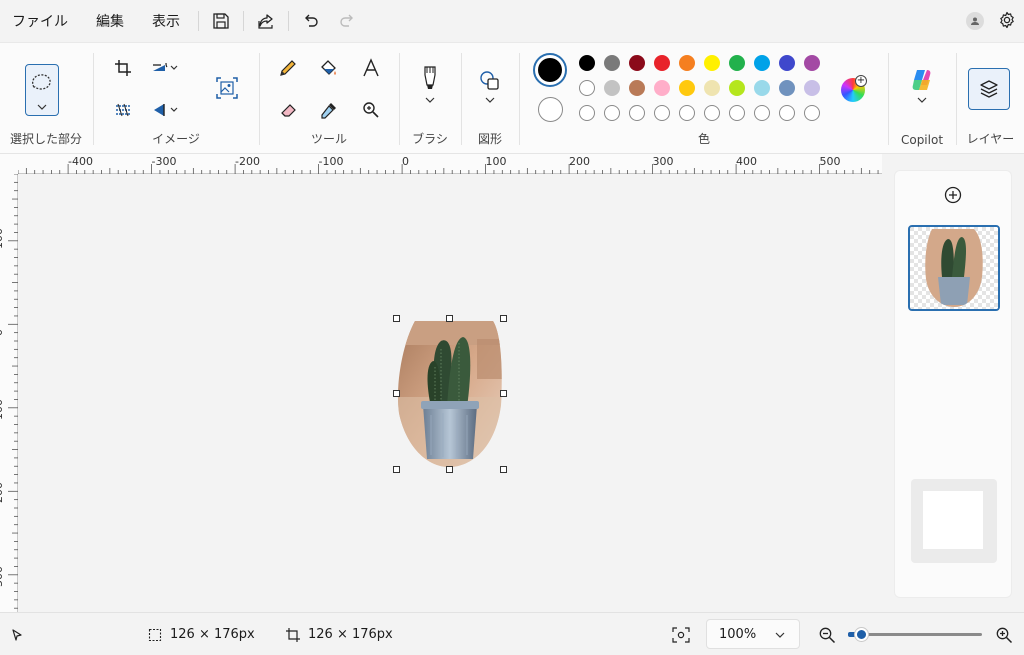 The width and height of the screenshot is (1024, 655). What do you see at coordinates (550, 109) in the screenshot?
I see `secondary-color-button` at bounding box center [550, 109].